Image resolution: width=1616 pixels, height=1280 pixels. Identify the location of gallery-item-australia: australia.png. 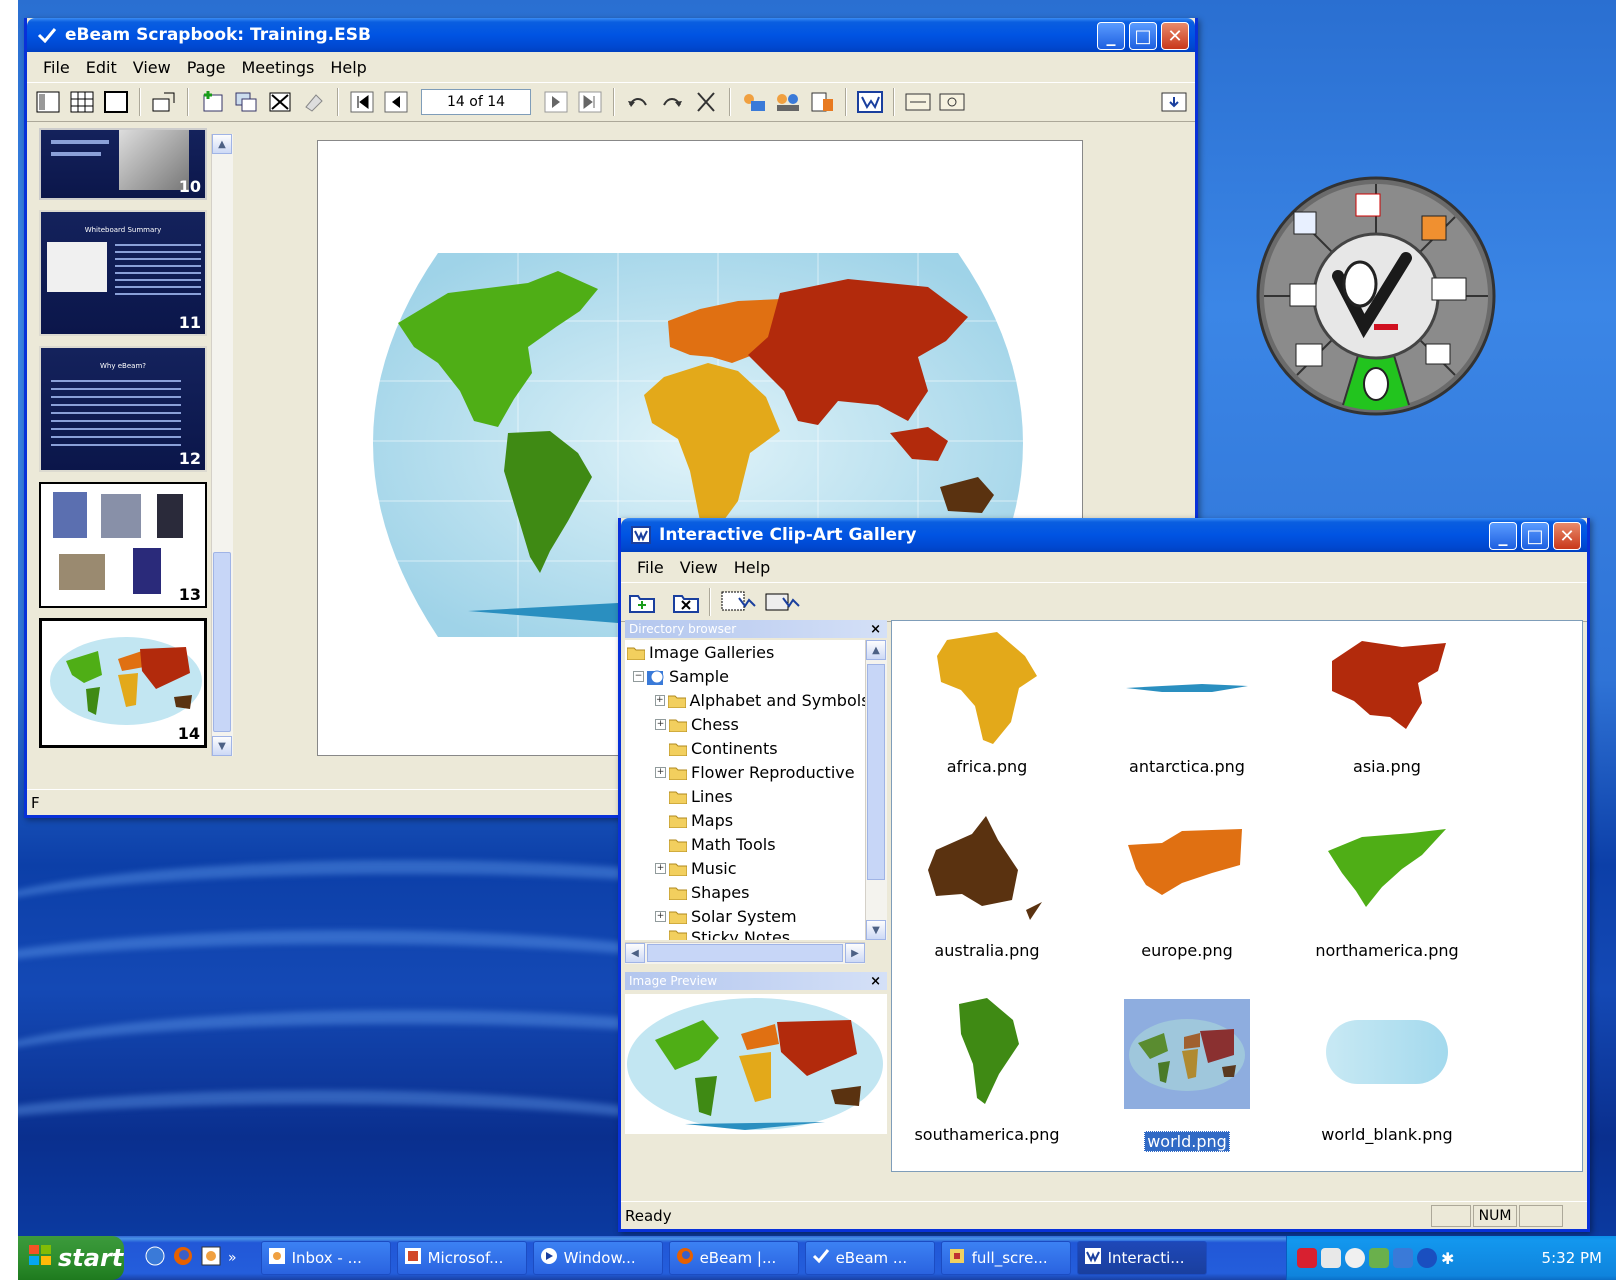
(987, 882).